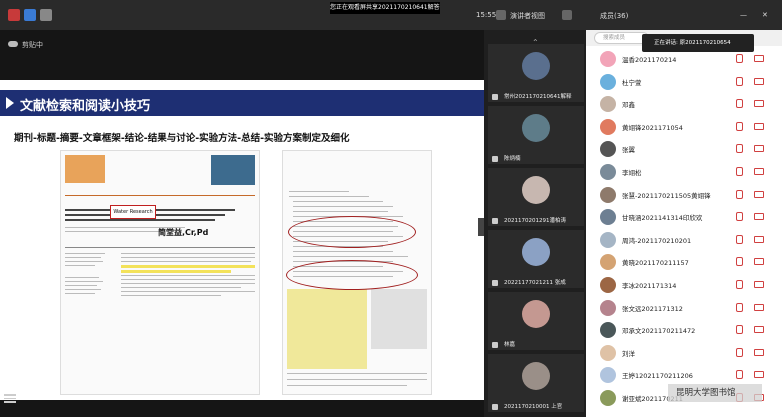 The image size is (782, 417). Describe the element at coordinates (657, 240) in the screenshot. I see `member-name: 周鸿-2021170210201` at that location.